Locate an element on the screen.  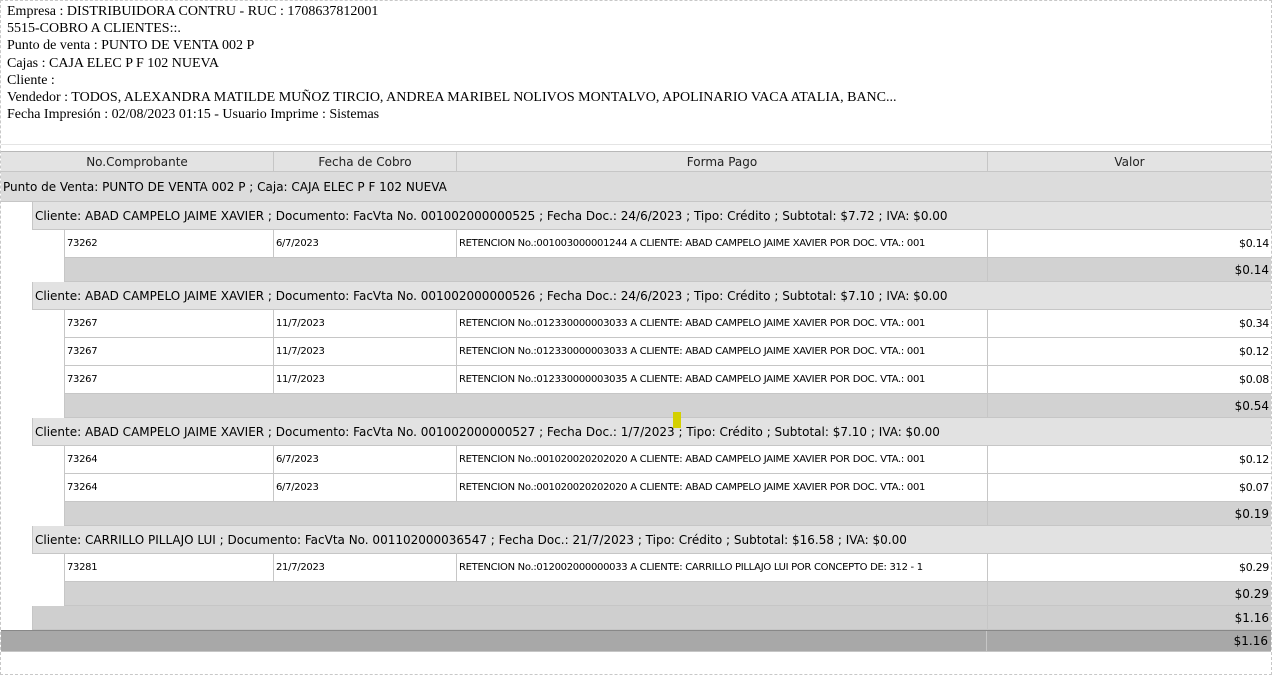
grand-total-row: $1.16 is located at coordinates (636, 641).